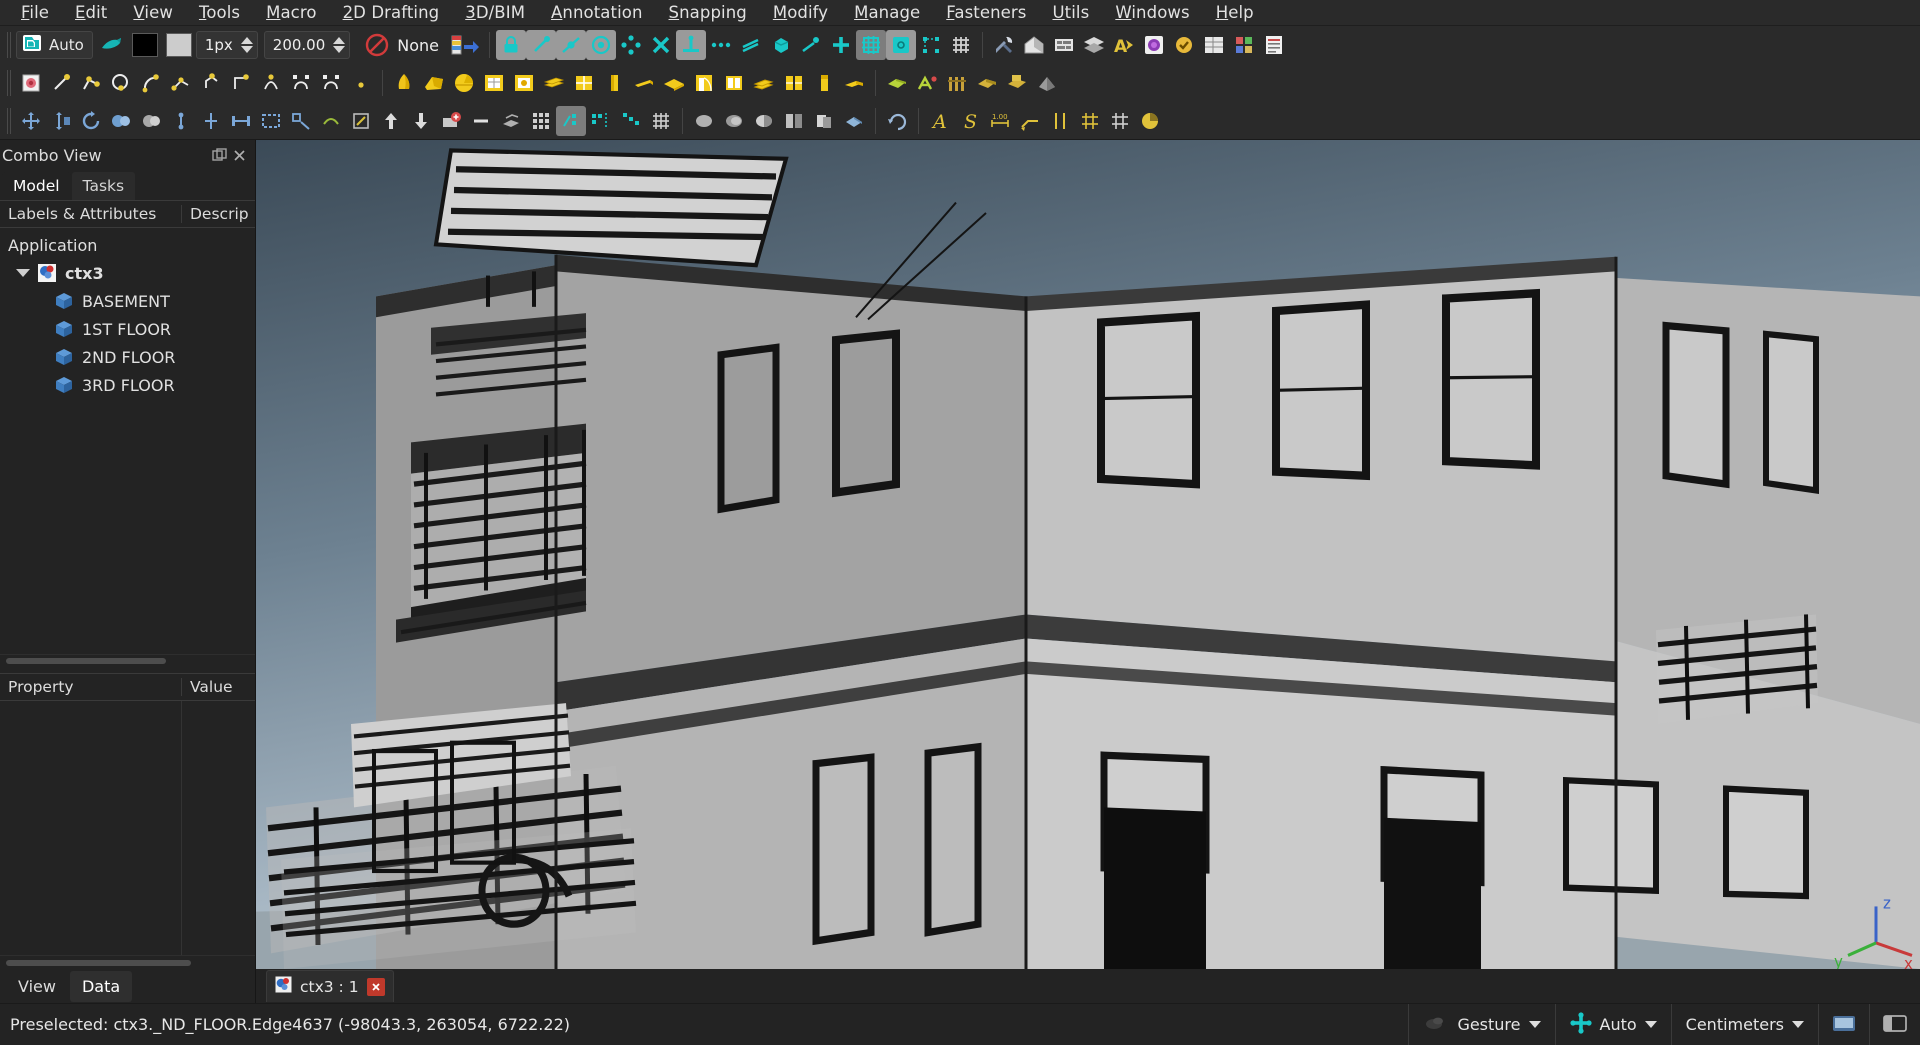 The image size is (1920, 1045). Describe the element at coordinates (931, 45) in the screenshot. I see `snap-dimensions-button` at that location.